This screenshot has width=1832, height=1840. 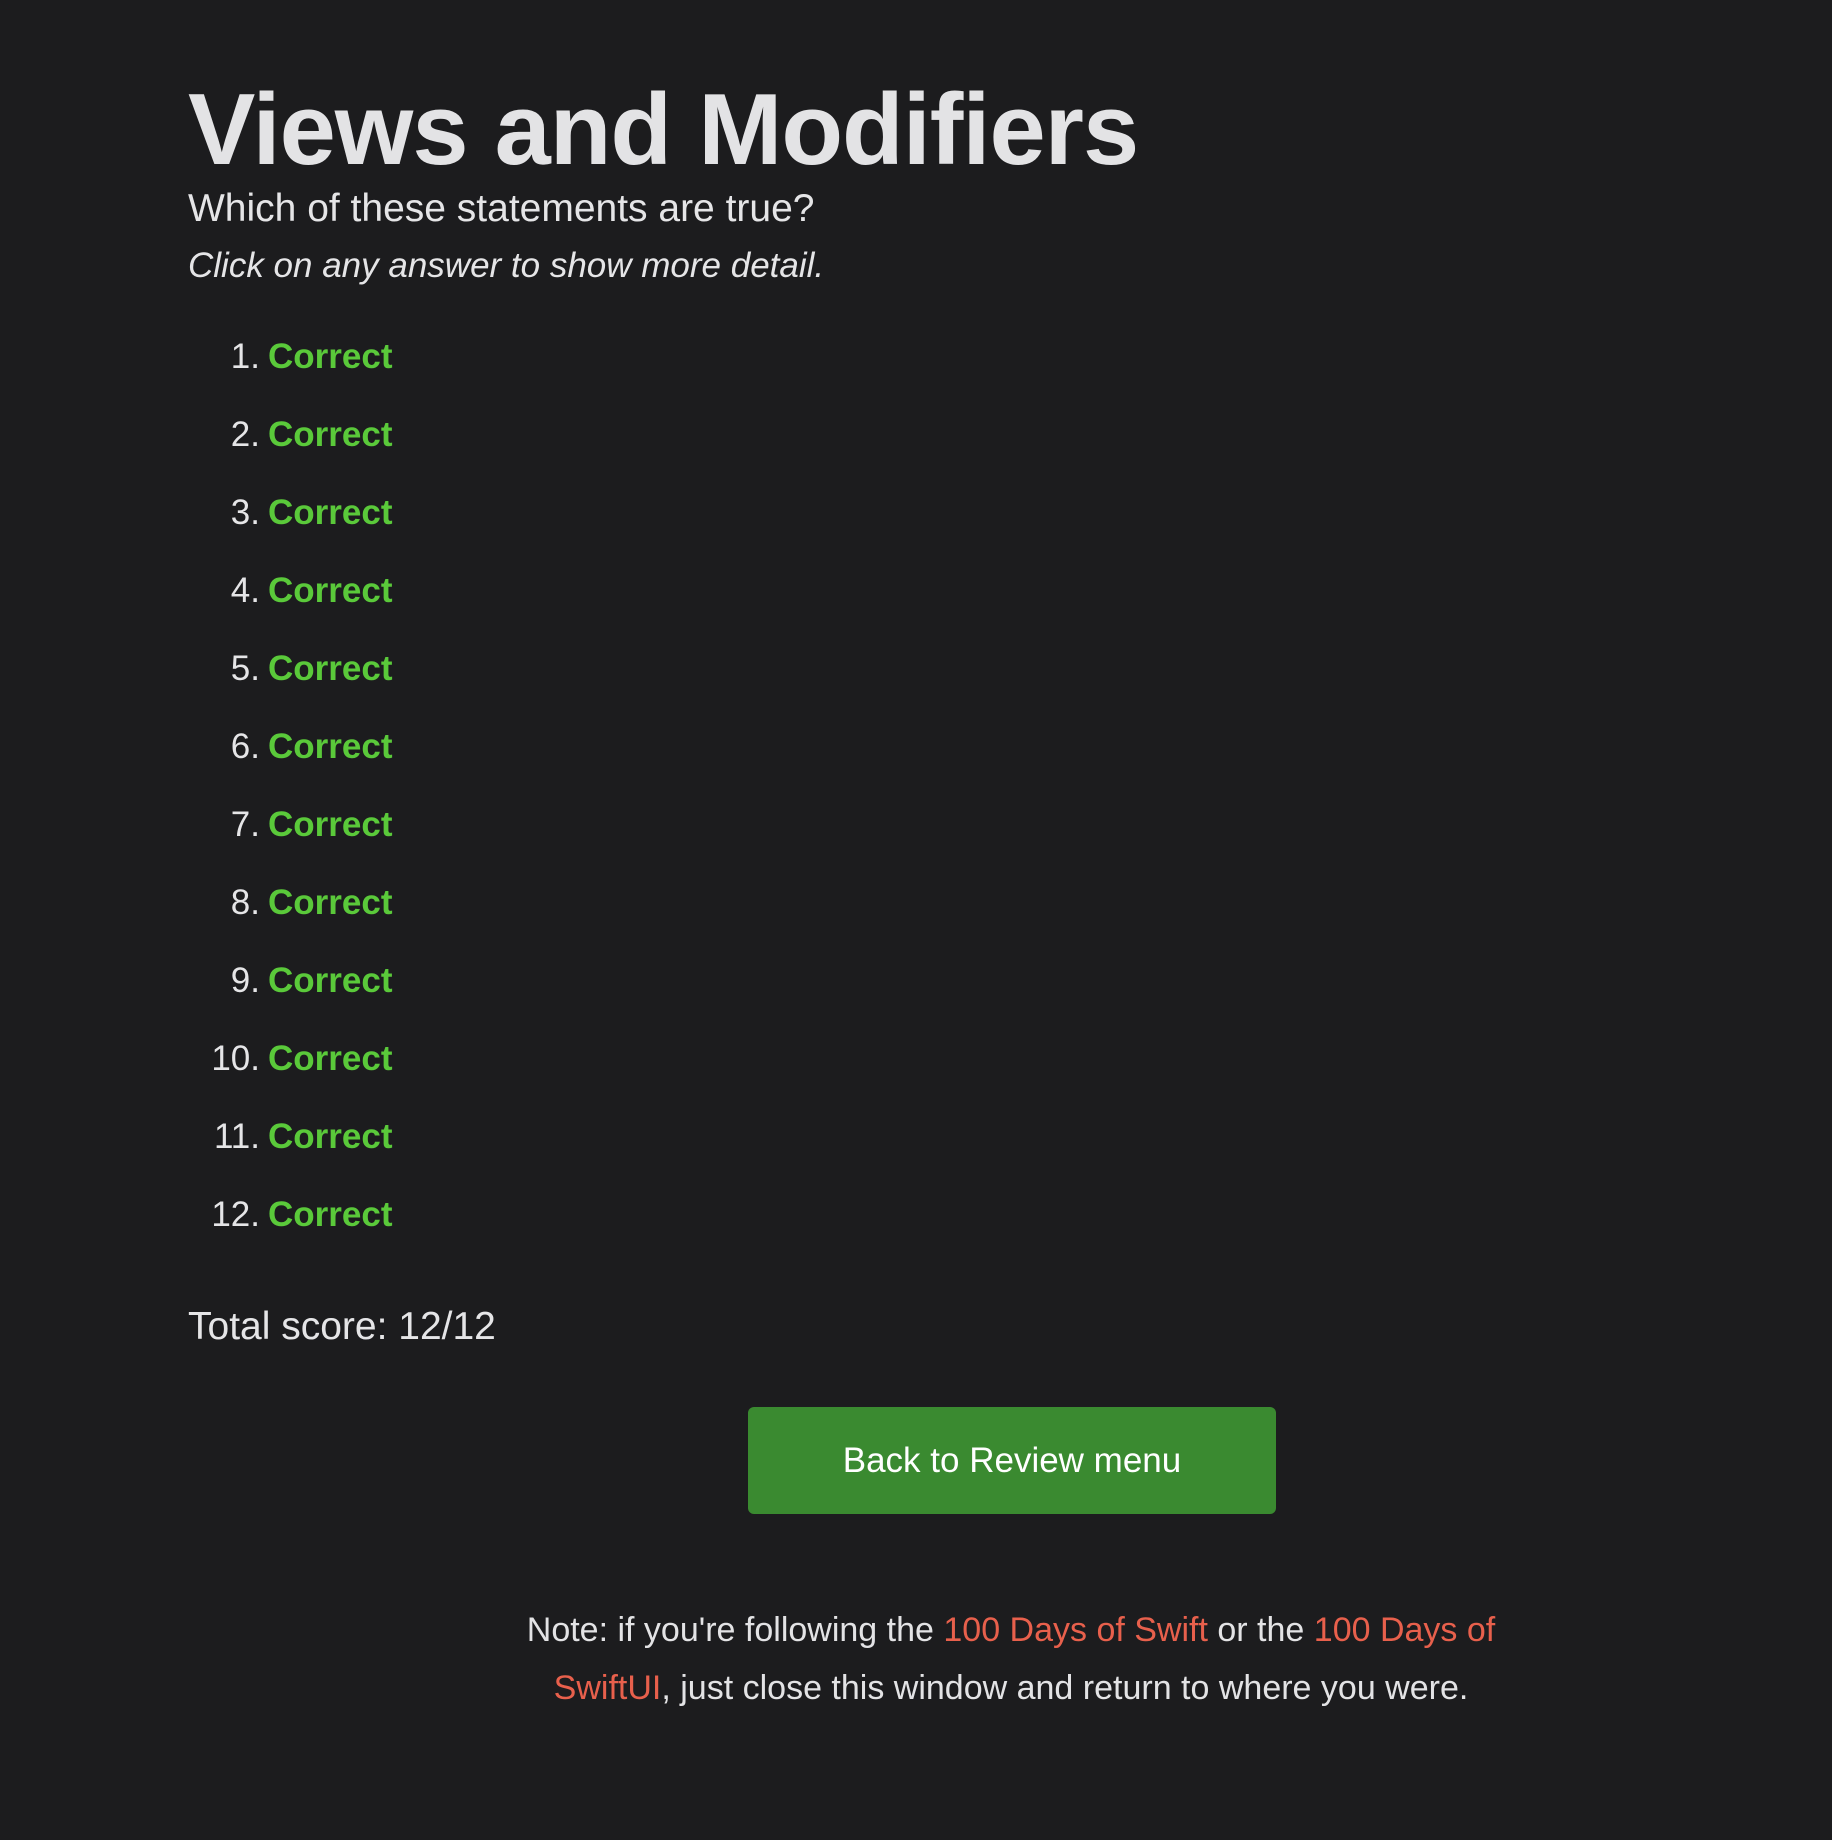 I want to click on page-title: Views and Modifiers, so click(x=663, y=130).